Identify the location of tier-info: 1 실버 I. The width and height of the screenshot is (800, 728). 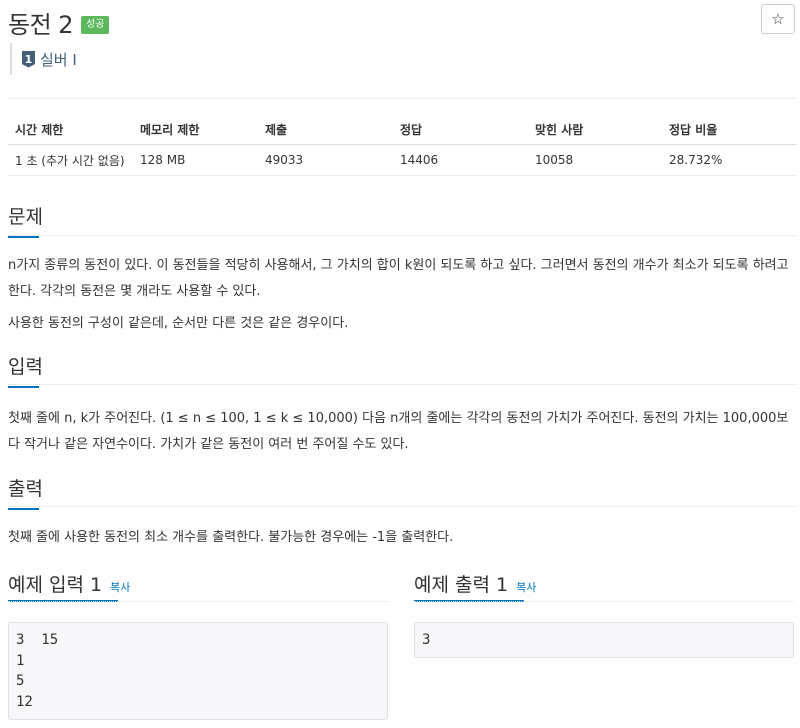
(43, 59).